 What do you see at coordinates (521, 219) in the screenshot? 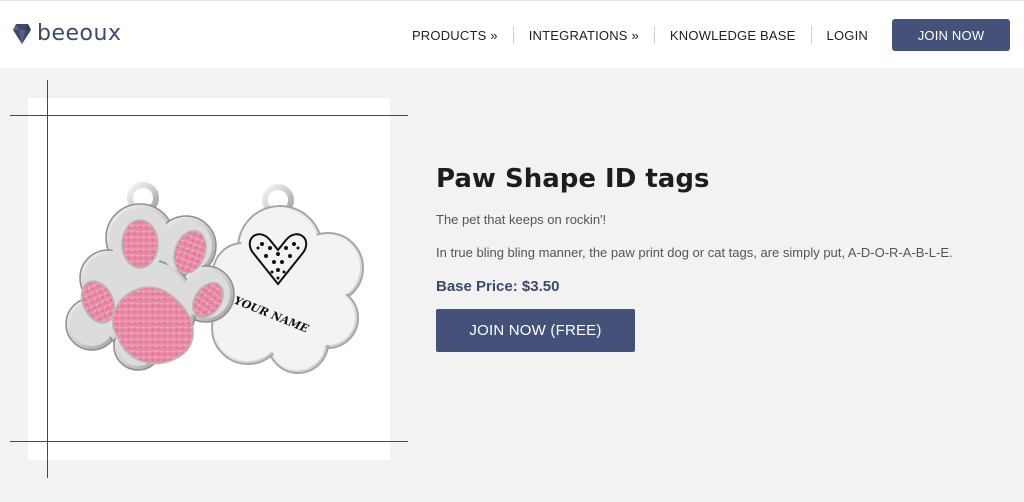
I see `product-tagline: The pet that keeps on rockin'!` at bounding box center [521, 219].